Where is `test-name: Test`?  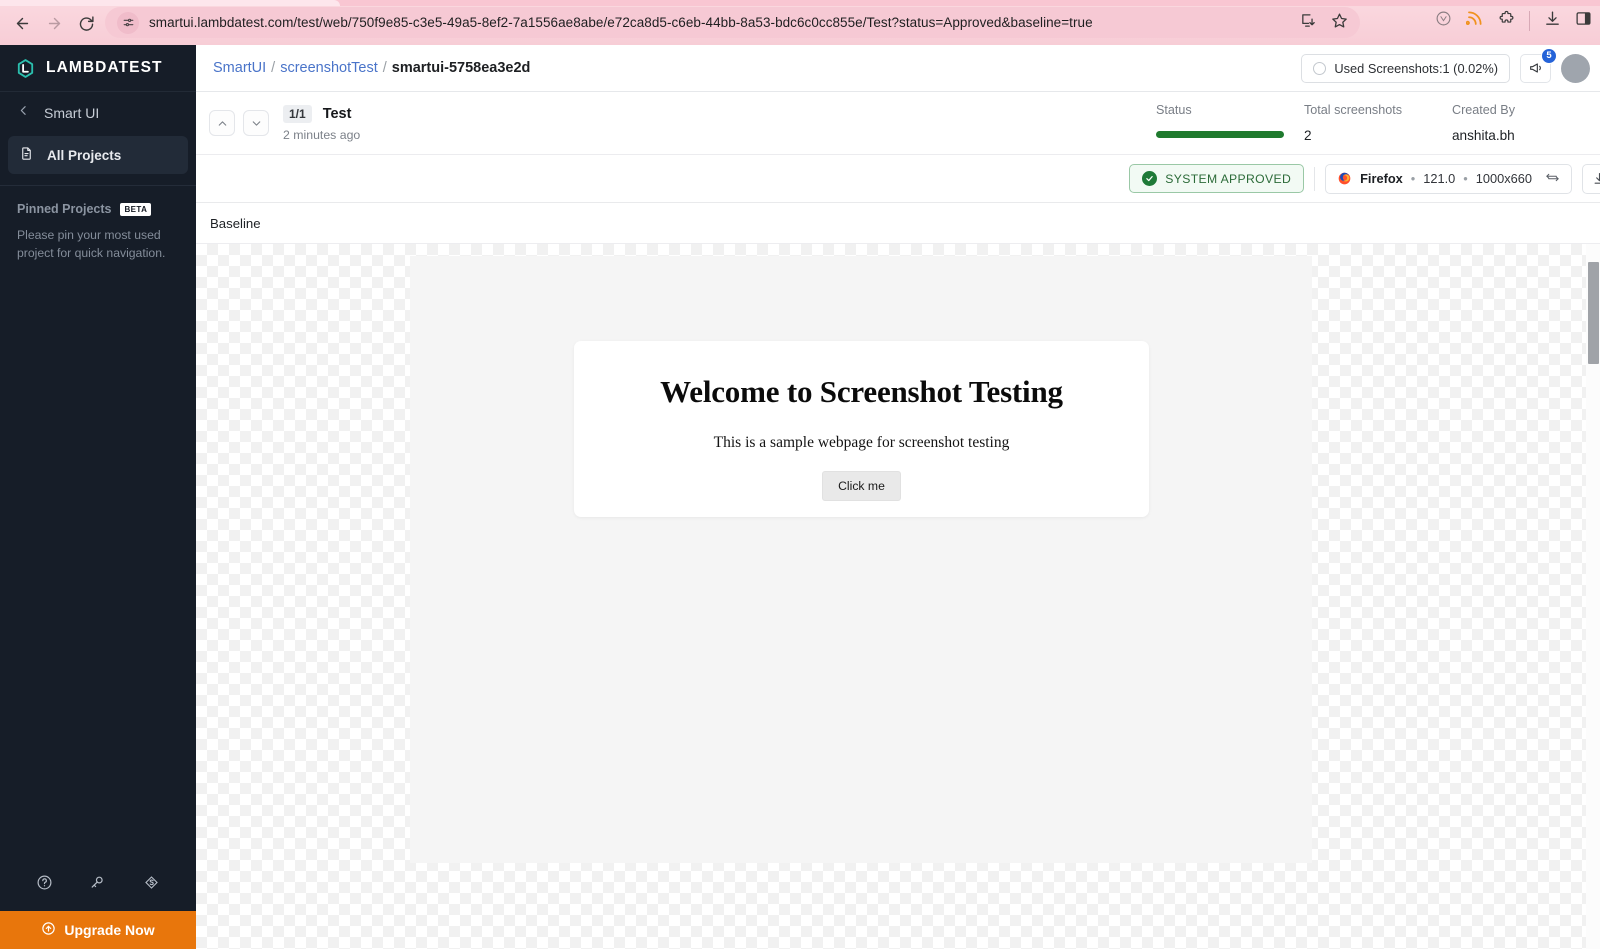 test-name: Test is located at coordinates (337, 113).